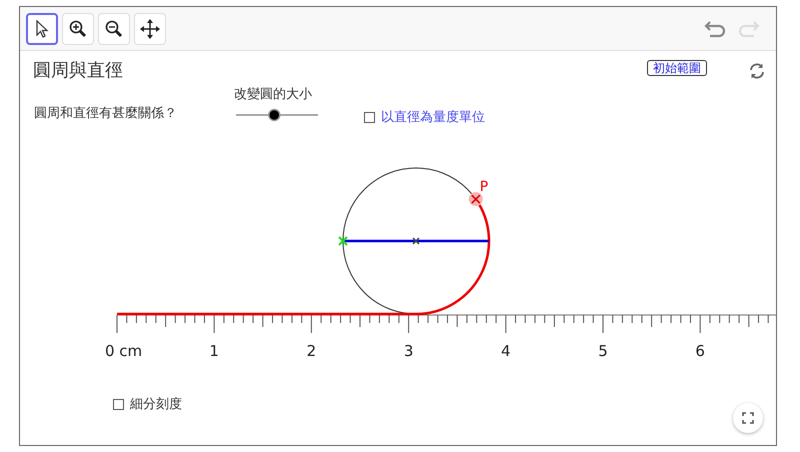  What do you see at coordinates (343, 241) in the screenshot?
I see `endpoint-marker` at bounding box center [343, 241].